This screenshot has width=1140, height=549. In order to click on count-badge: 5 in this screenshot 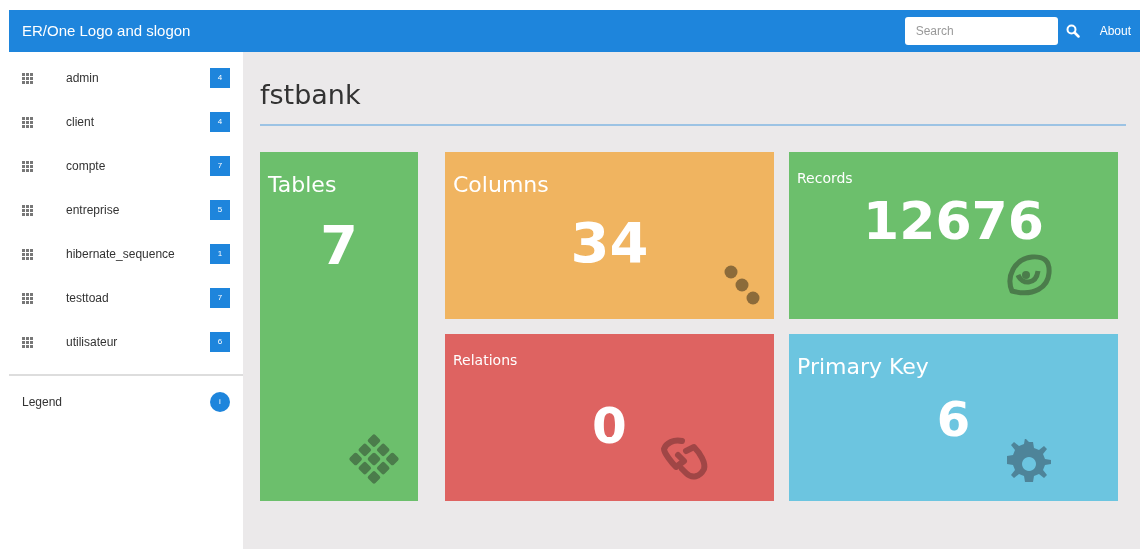, I will do `click(220, 210)`.